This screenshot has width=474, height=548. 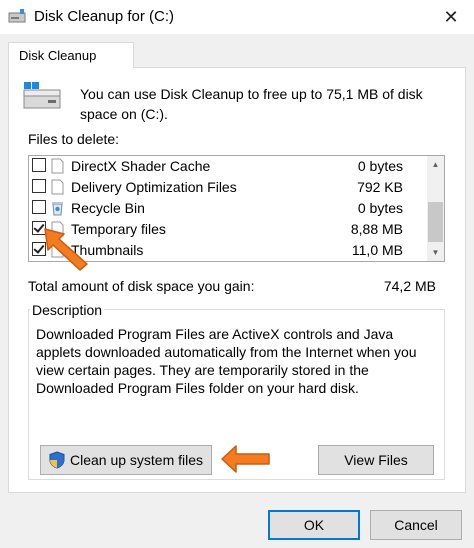 I want to click on cancel-label: Cancel, so click(x=416, y=525).